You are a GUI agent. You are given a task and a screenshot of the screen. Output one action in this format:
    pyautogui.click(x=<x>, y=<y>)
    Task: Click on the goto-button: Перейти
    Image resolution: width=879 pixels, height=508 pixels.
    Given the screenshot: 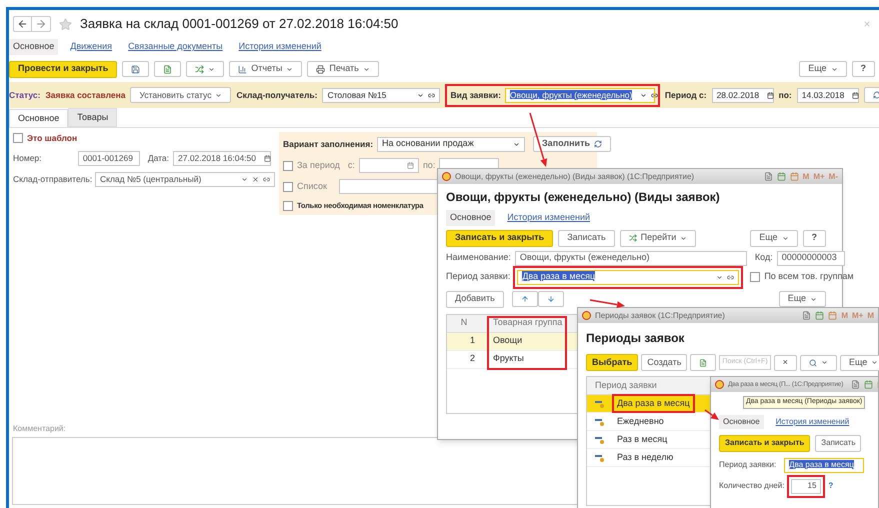 What is the action you would take?
    pyautogui.click(x=658, y=238)
    